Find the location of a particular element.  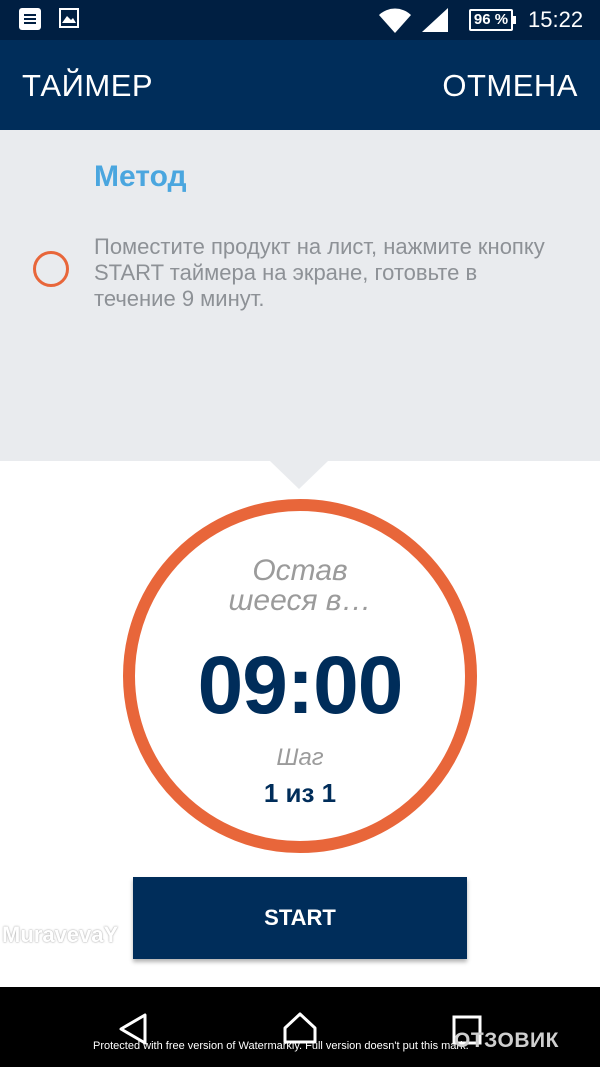

clock: 15:22 is located at coordinates (556, 19).